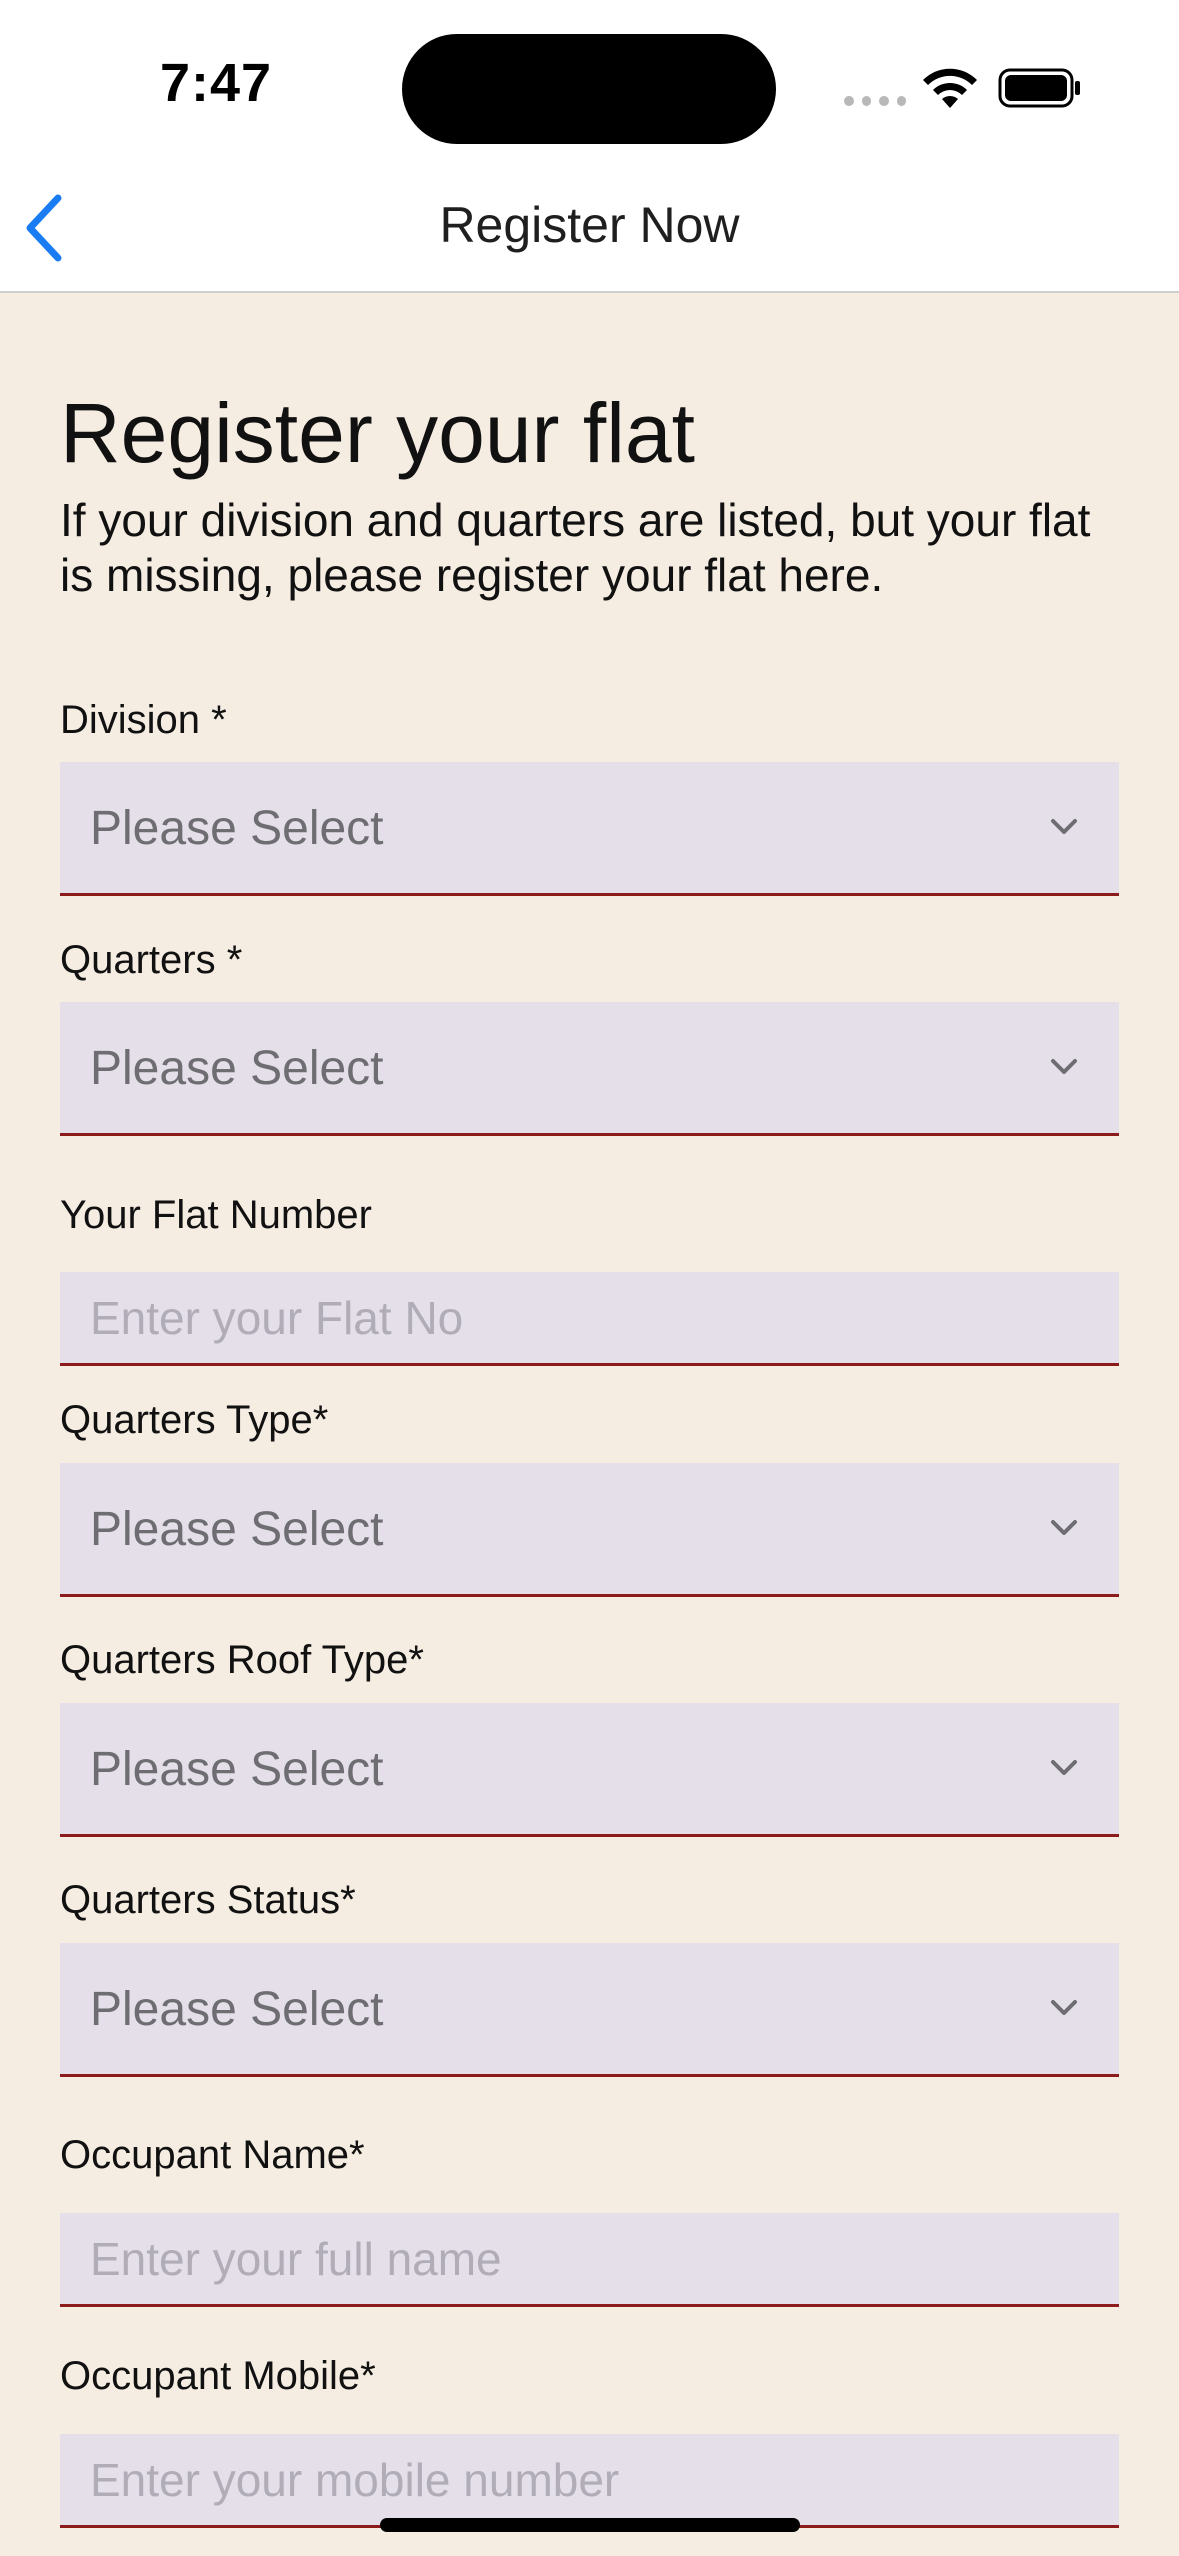 The image size is (1179, 2556). What do you see at coordinates (194, 1420) in the screenshot?
I see `quarters-type-label: Quarters Type*` at bounding box center [194, 1420].